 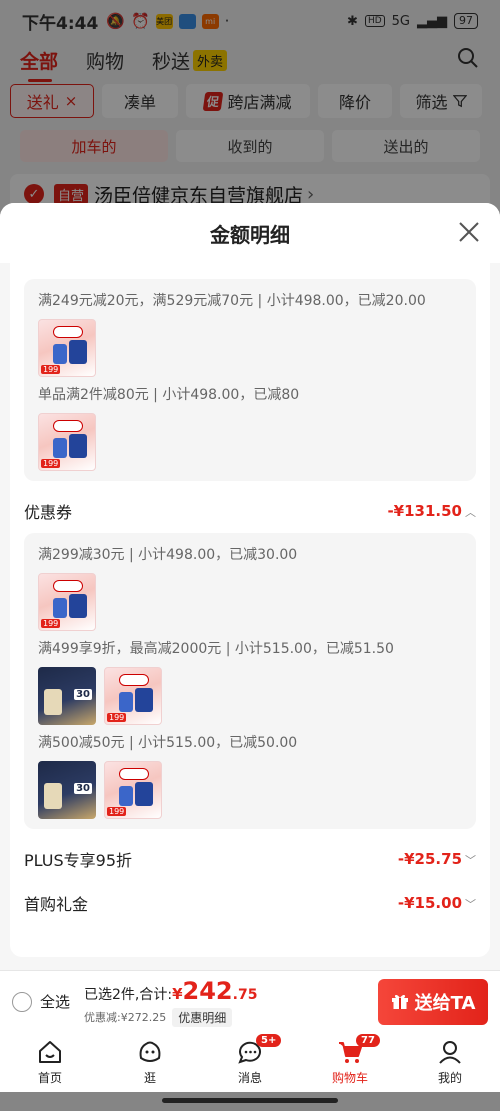 I want to click on bottom-nav: 首页 逛 消息 5+ 购物车 77 我的, so click(x=250, y=1062).